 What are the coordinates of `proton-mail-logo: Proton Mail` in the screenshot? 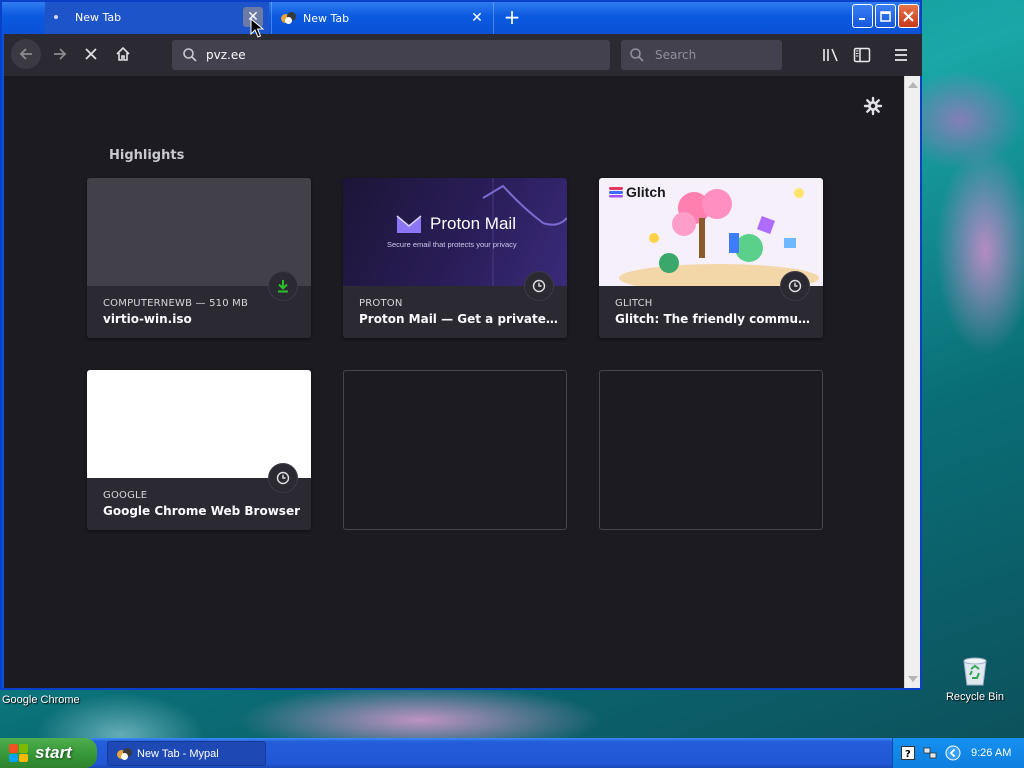 It's located at (456, 224).